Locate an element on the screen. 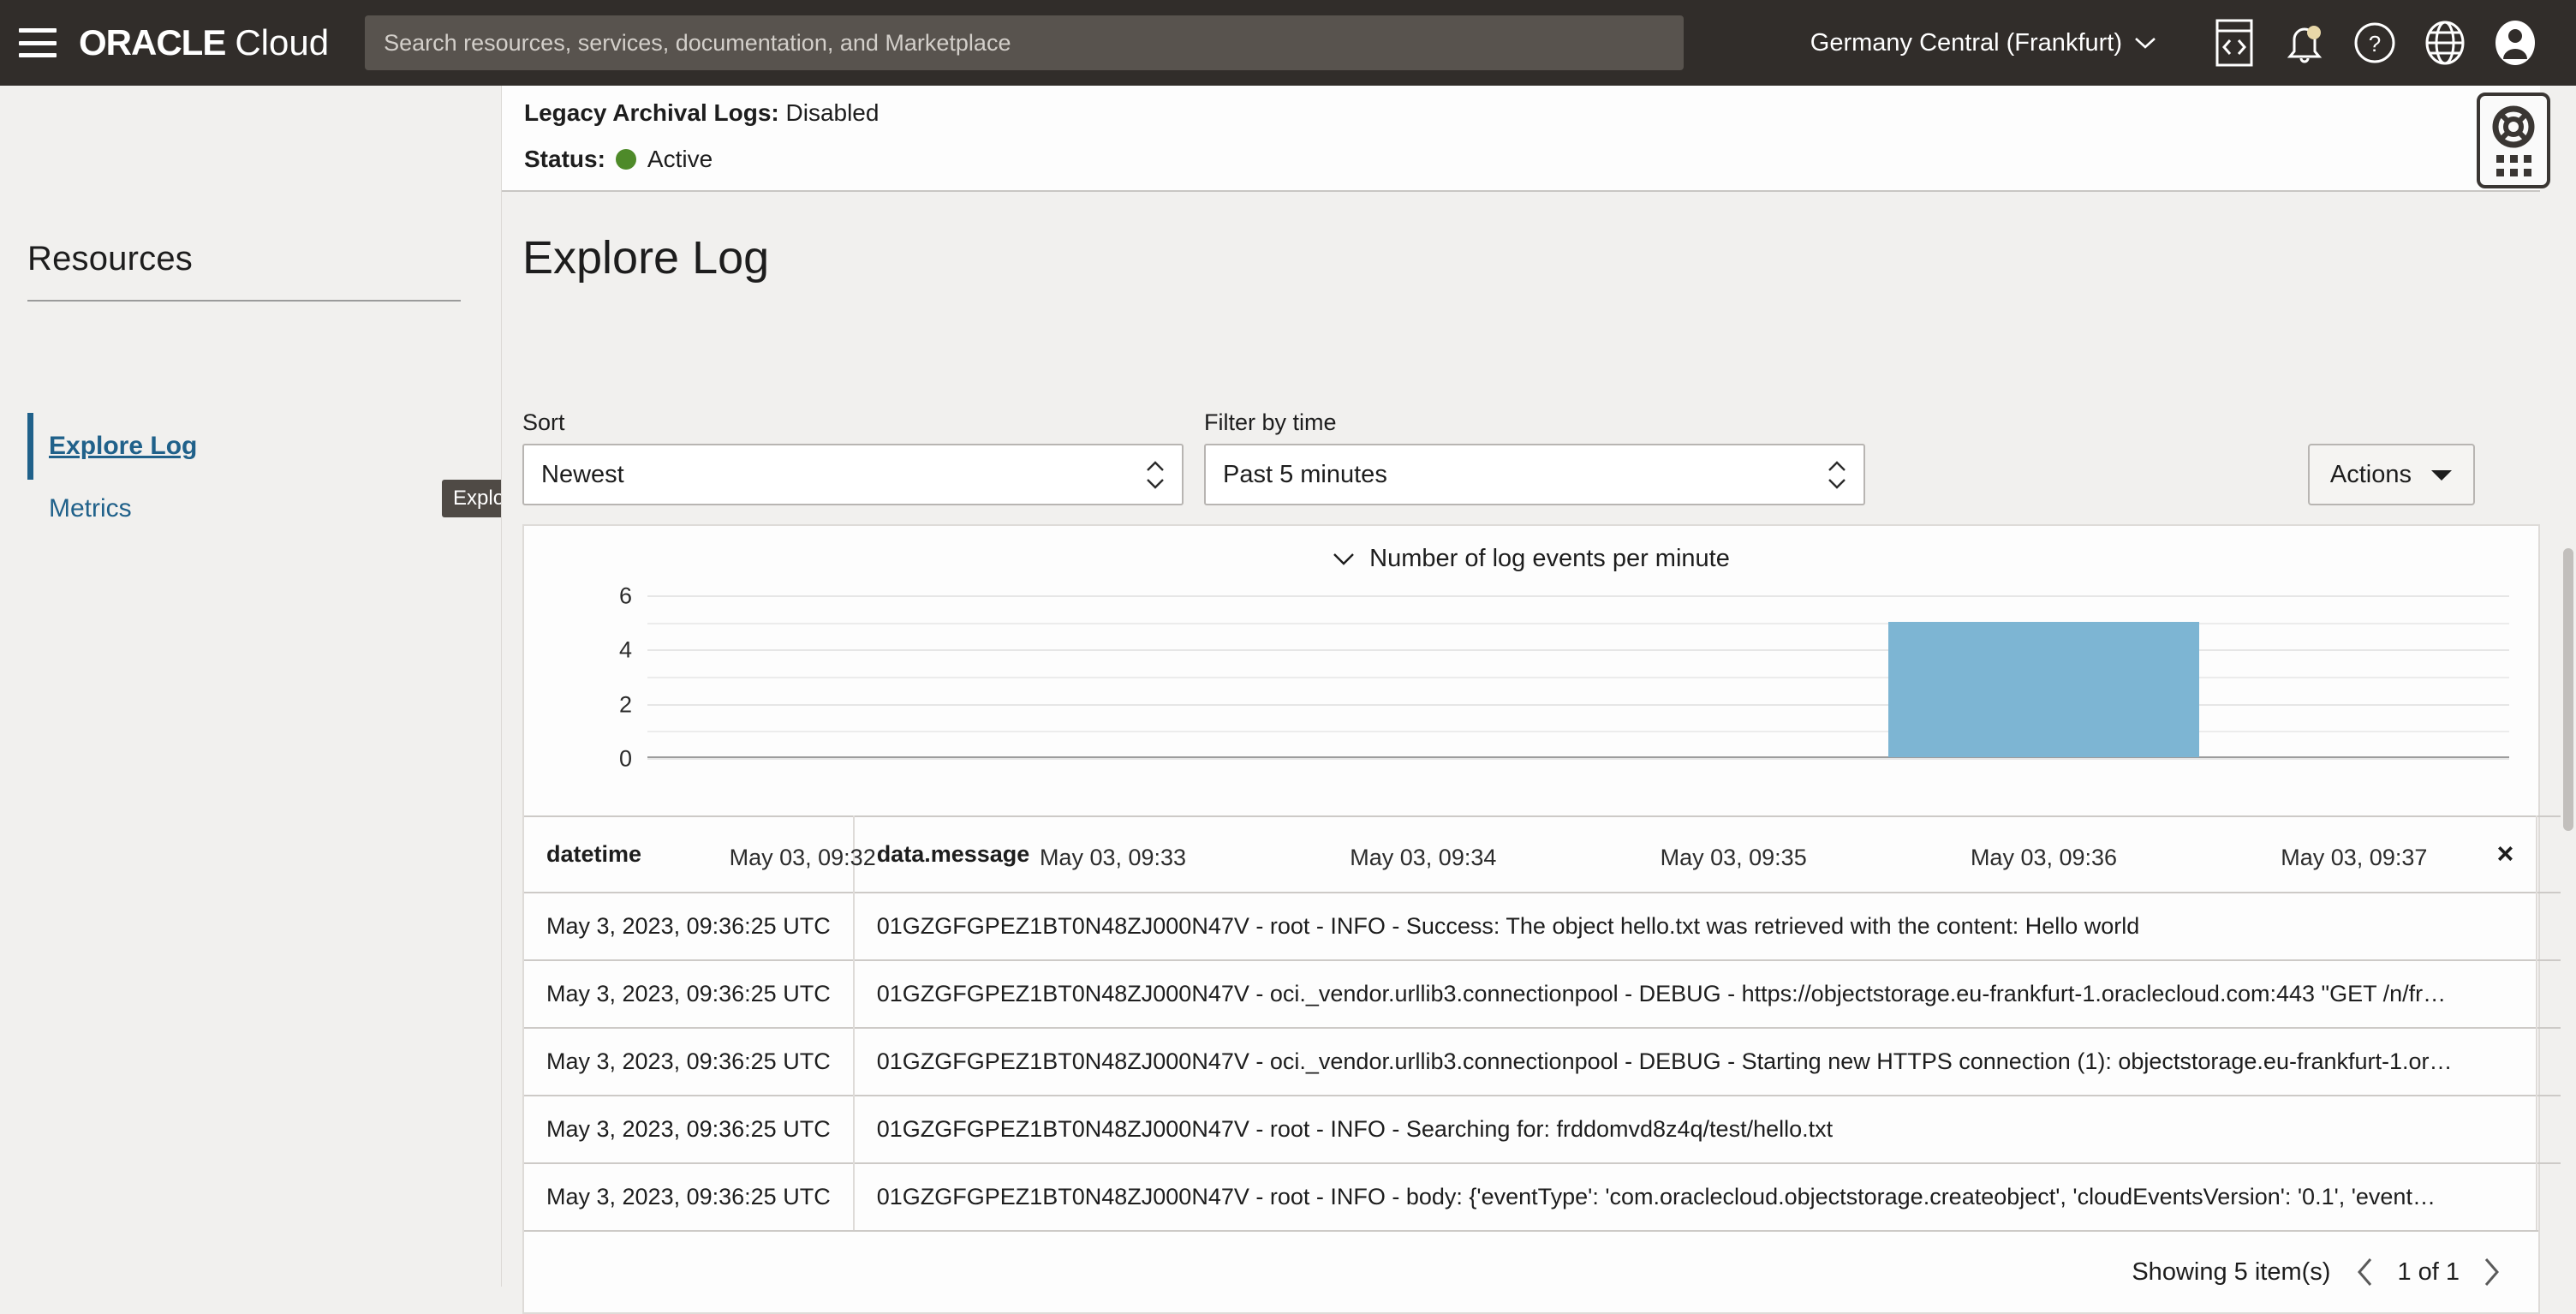 This screenshot has width=2576, height=1314. actions-button: Actions is located at coordinates (2391, 474).